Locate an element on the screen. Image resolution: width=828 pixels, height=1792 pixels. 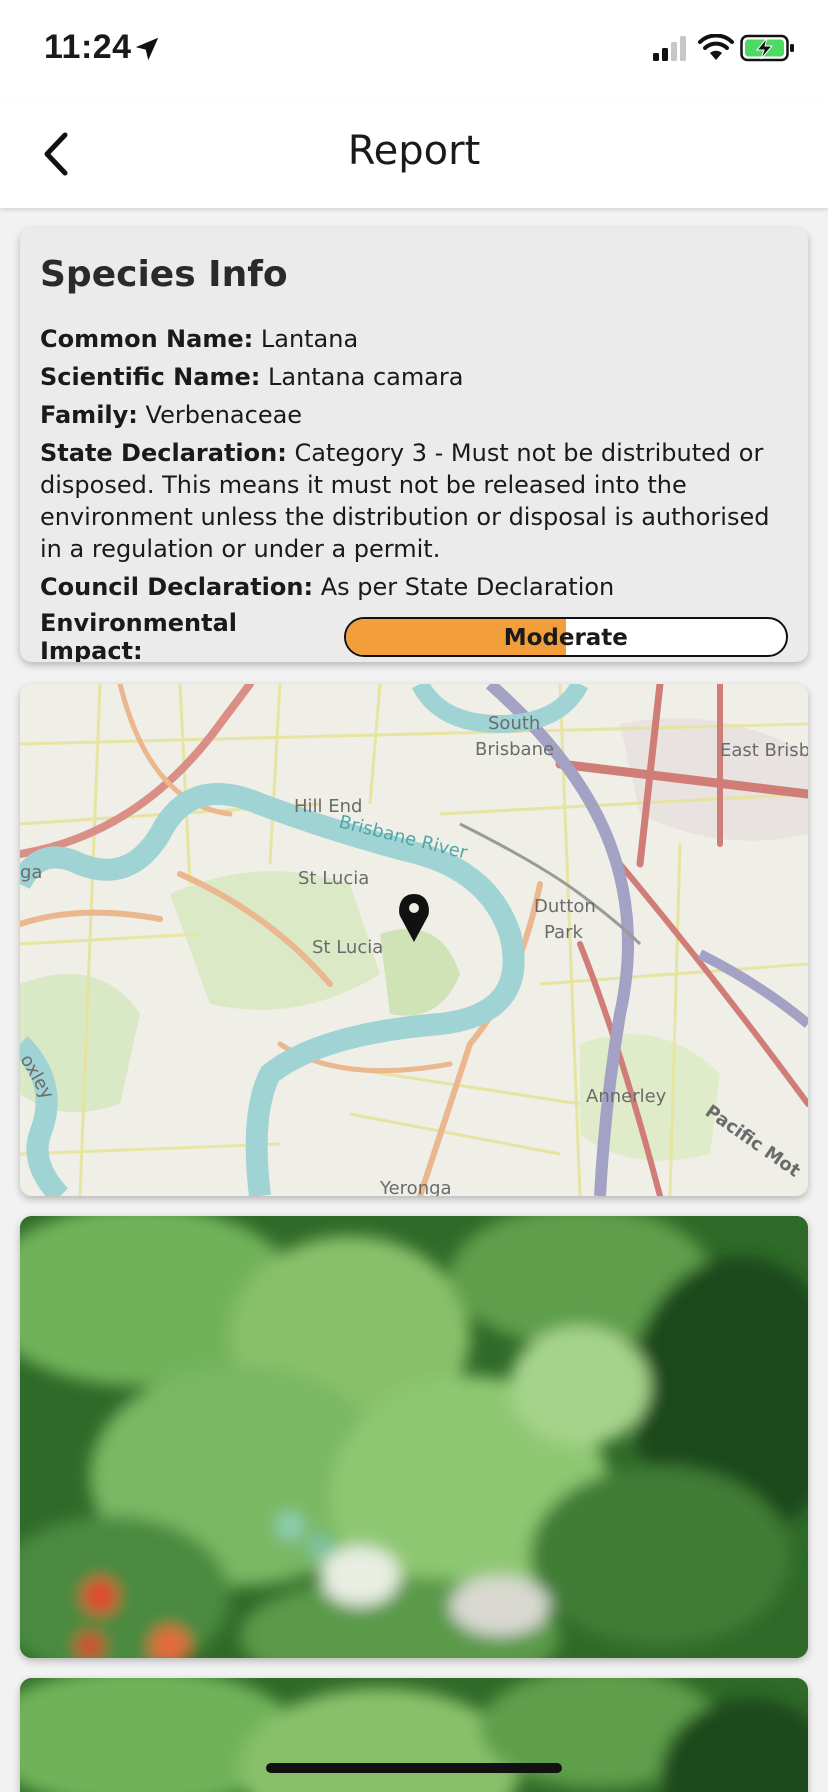
map-label-east-brisbane: East Brisb is located at coordinates (764, 750).